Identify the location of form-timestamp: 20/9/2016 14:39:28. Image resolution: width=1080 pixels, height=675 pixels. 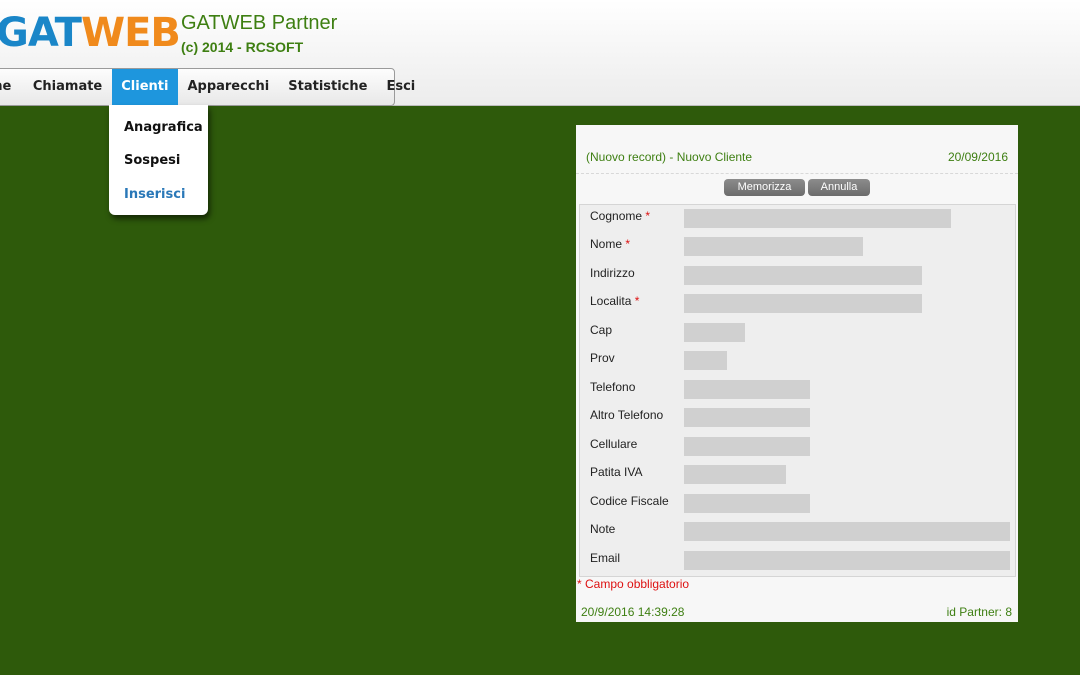
(633, 612).